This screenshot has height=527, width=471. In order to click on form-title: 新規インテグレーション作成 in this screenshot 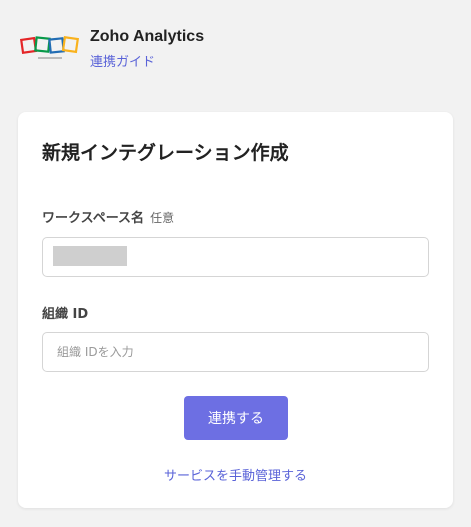, I will do `click(165, 153)`.